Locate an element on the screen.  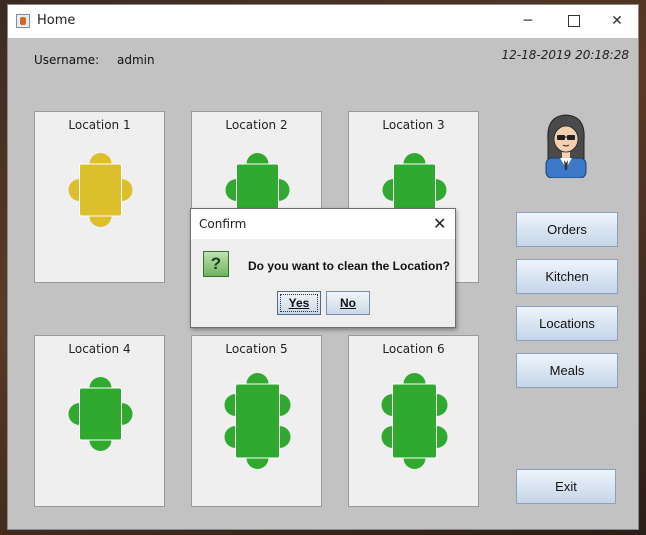
location-panel-6: Location 6 is located at coordinates (413, 421).